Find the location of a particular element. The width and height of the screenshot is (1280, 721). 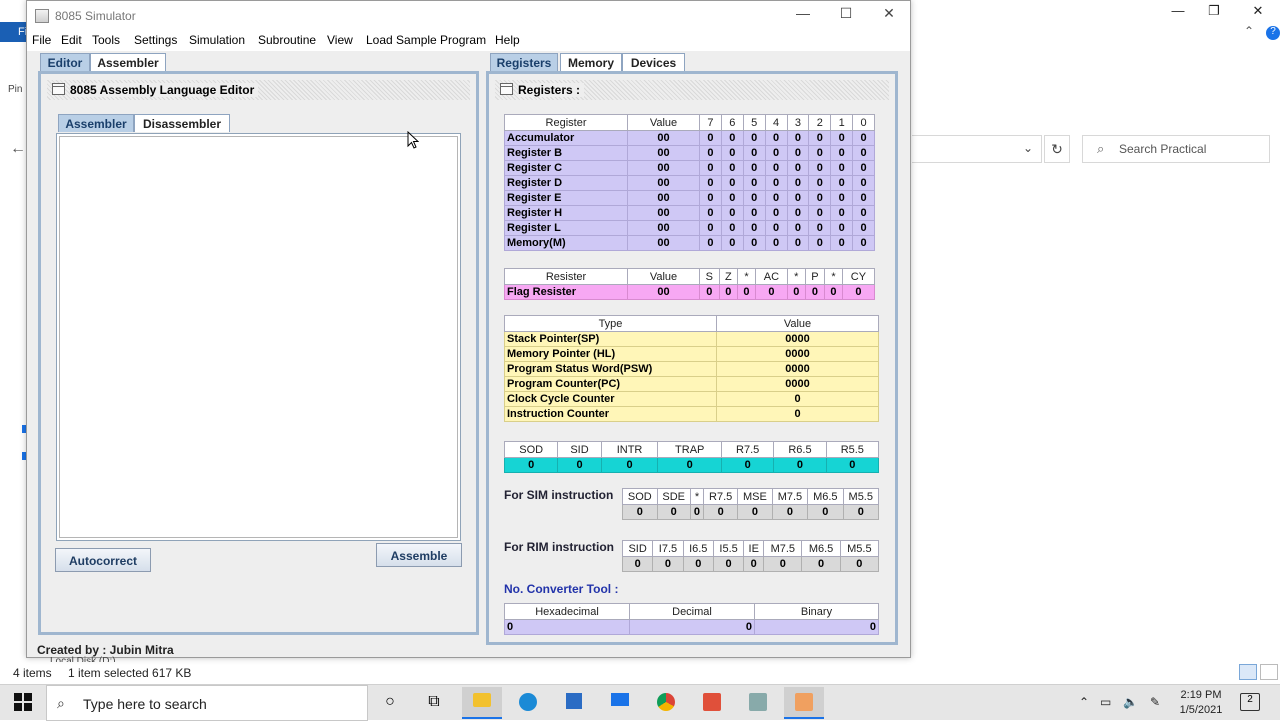

tab-editor: Editor is located at coordinates (65, 62).